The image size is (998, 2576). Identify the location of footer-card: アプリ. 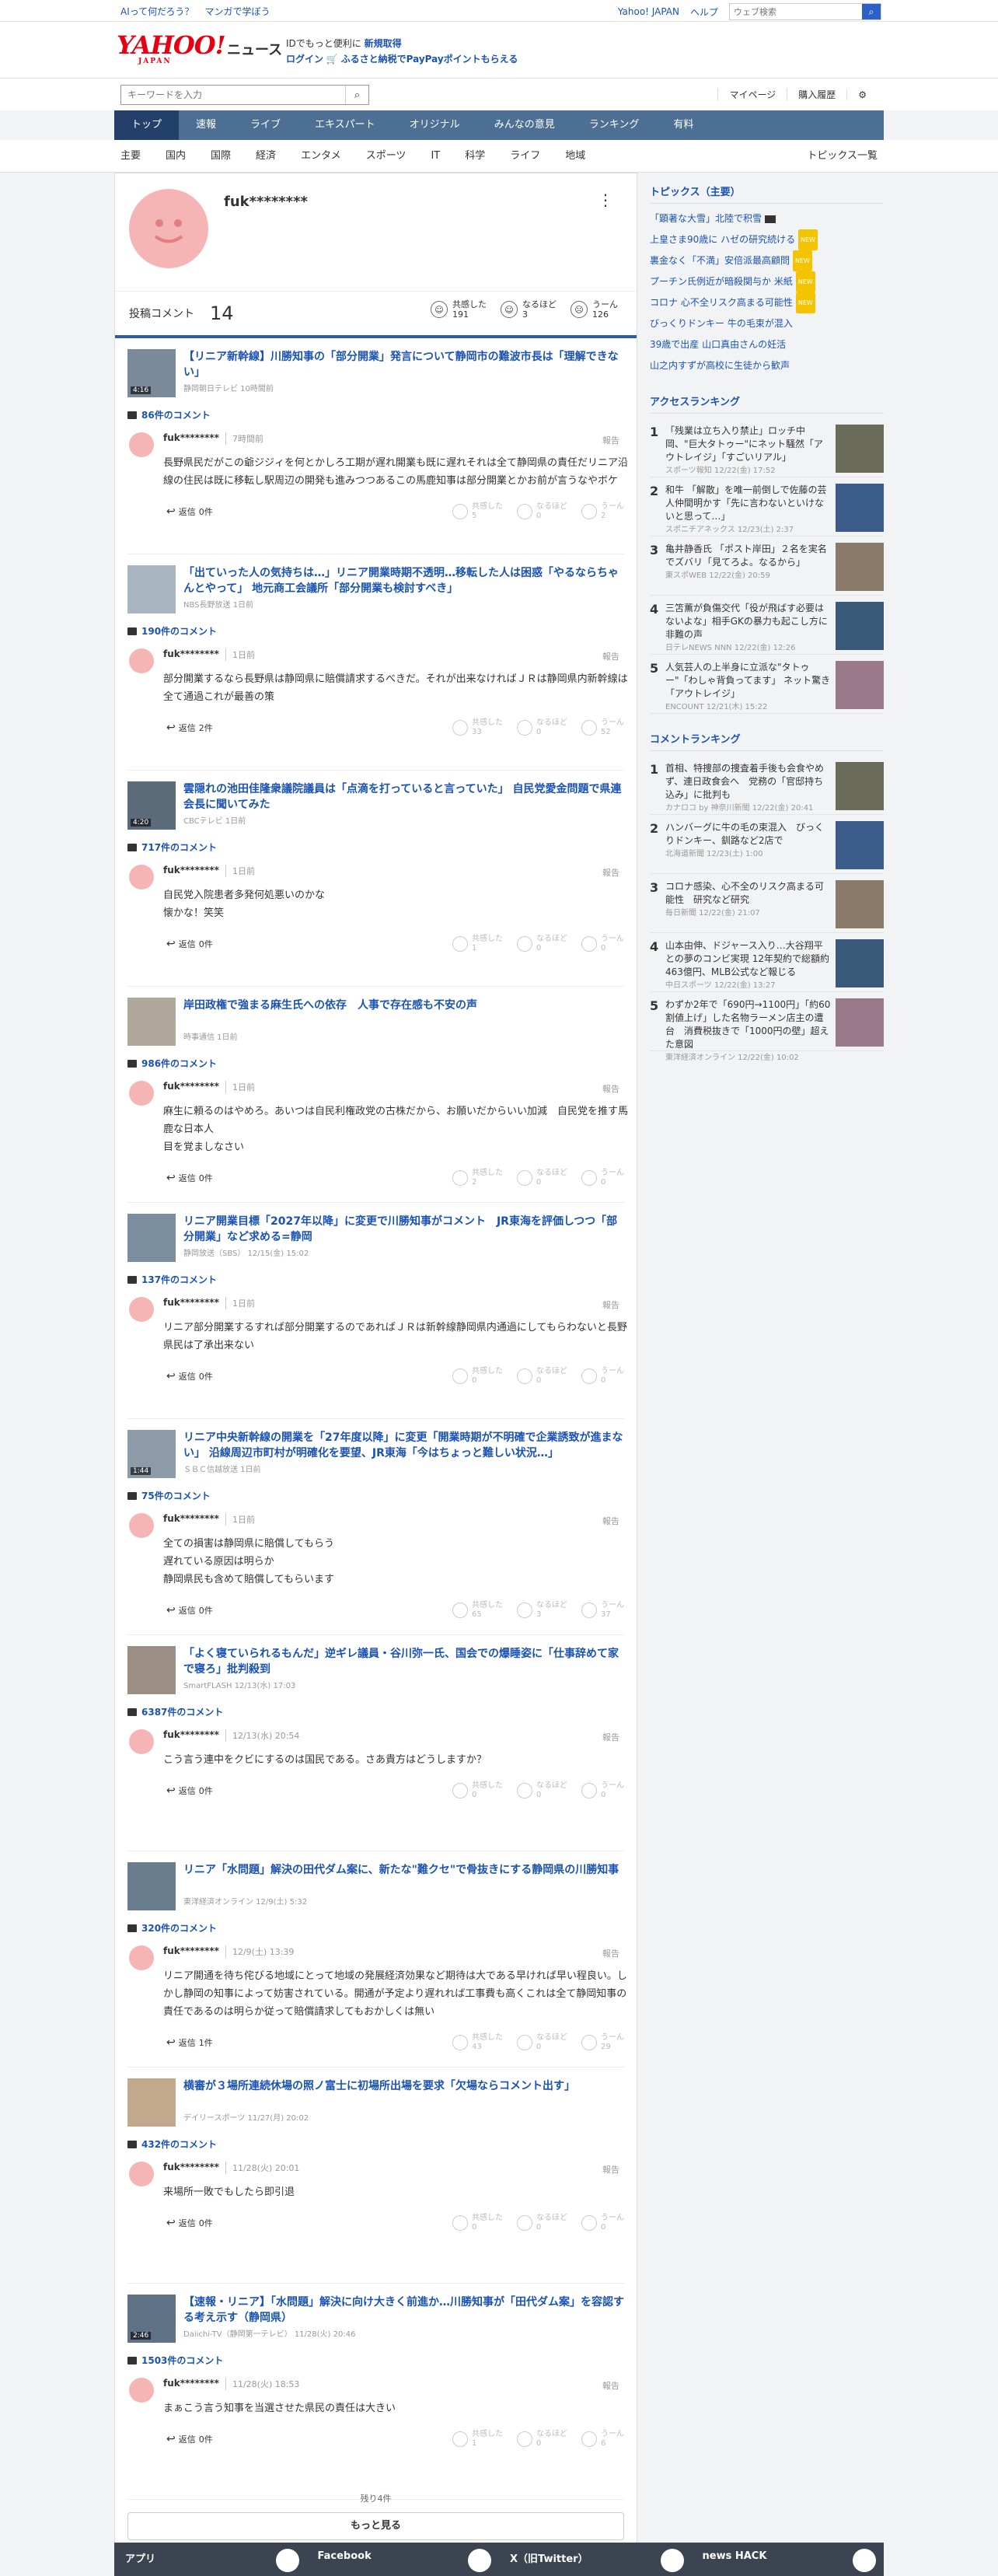
(211, 2559).